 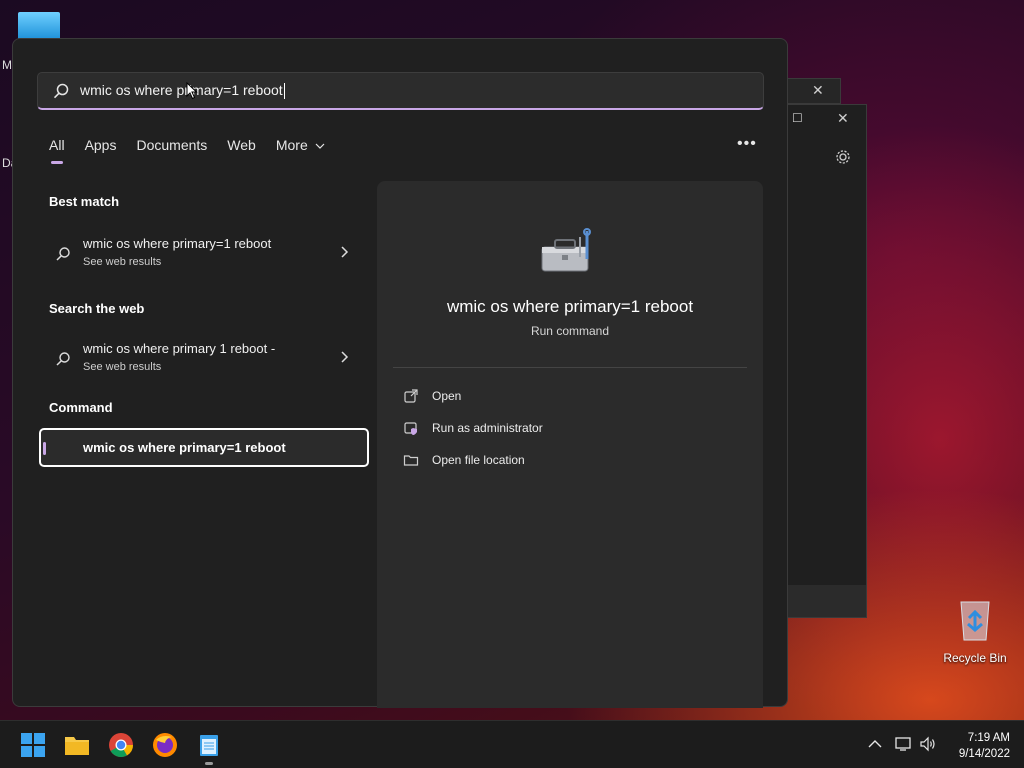 What do you see at coordinates (478, 460) in the screenshot?
I see `action-label: Open file location` at bounding box center [478, 460].